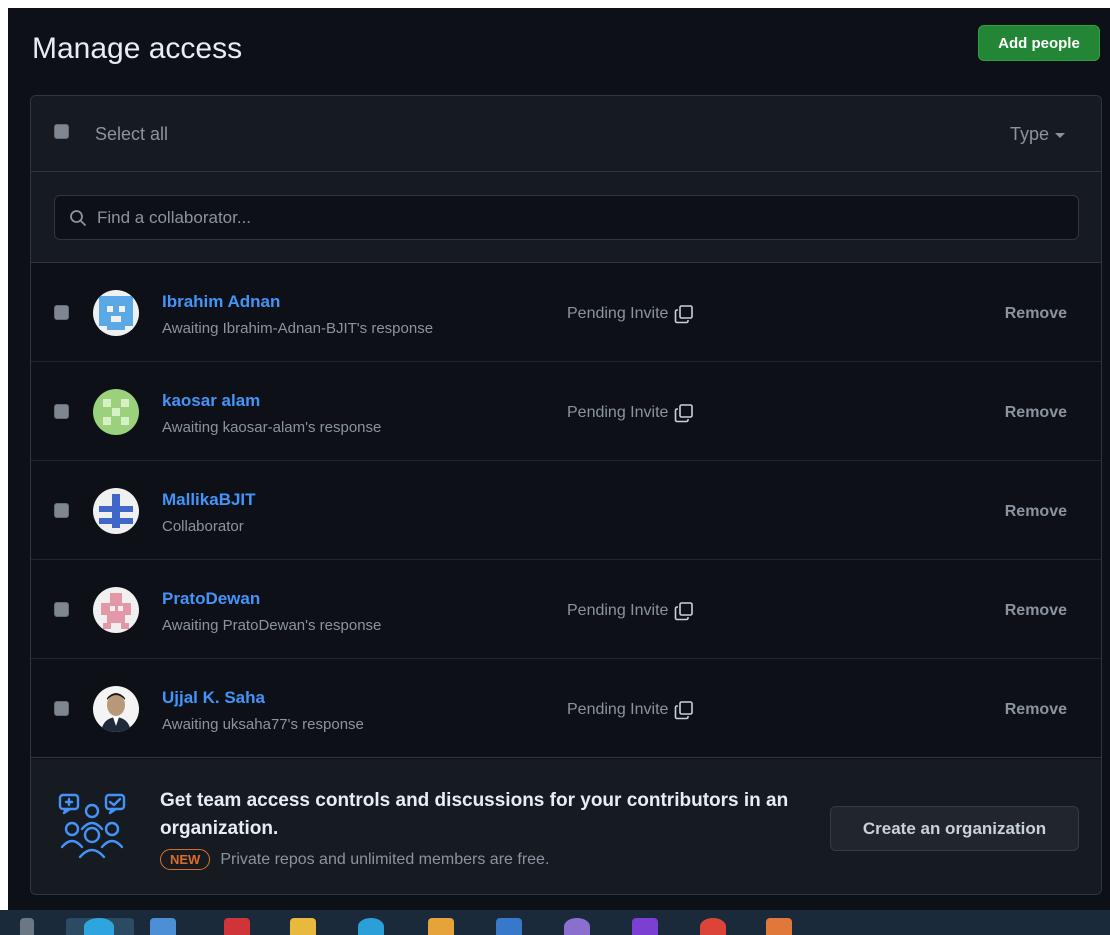 The image size is (1110, 935). What do you see at coordinates (132, 134) in the screenshot?
I see `select-all-label: Select all` at bounding box center [132, 134].